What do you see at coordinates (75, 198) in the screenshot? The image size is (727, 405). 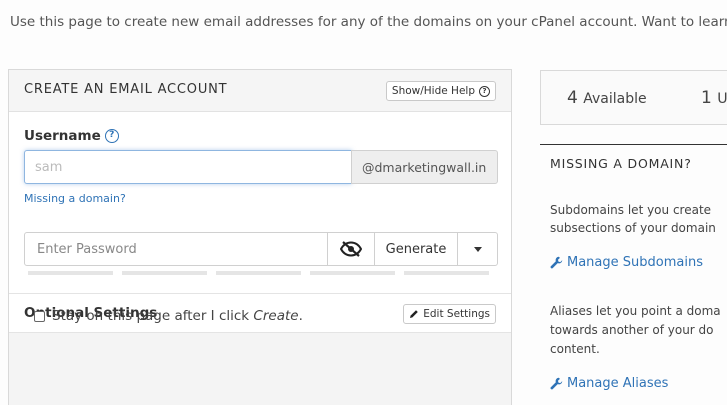 I see `missing-domain-link: Missing a domain?` at bounding box center [75, 198].